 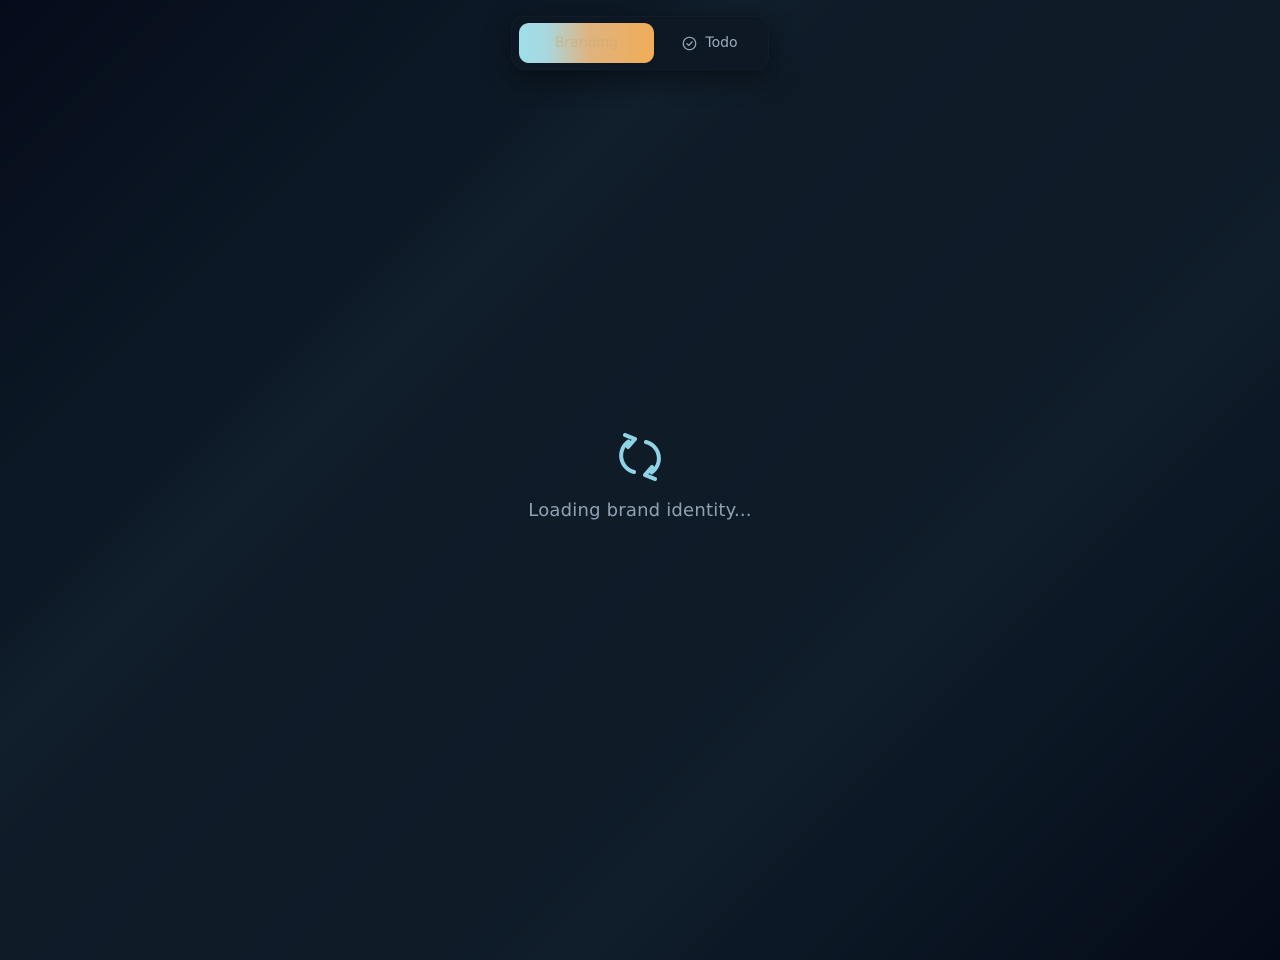 I want to click on tab-todo-label: Todo, so click(x=721, y=43).